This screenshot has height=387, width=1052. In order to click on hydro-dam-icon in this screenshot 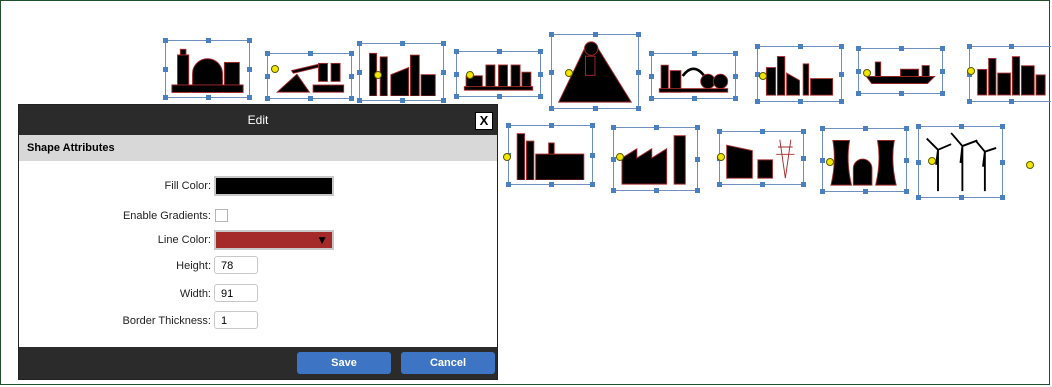, I will do `click(761, 158)`.